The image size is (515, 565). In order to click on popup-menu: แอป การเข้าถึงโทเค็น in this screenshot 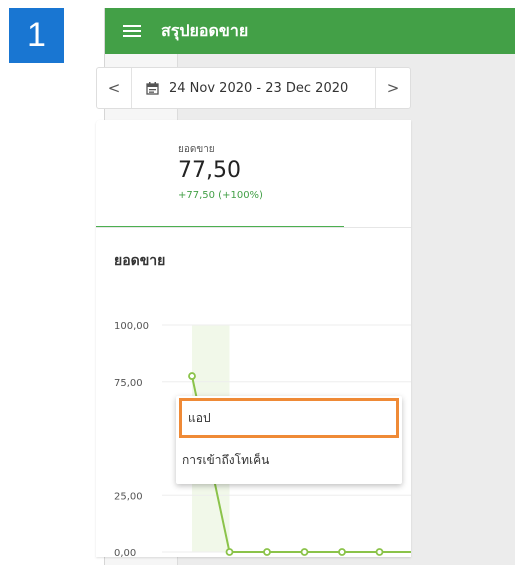, I will do `click(289, 440)`.